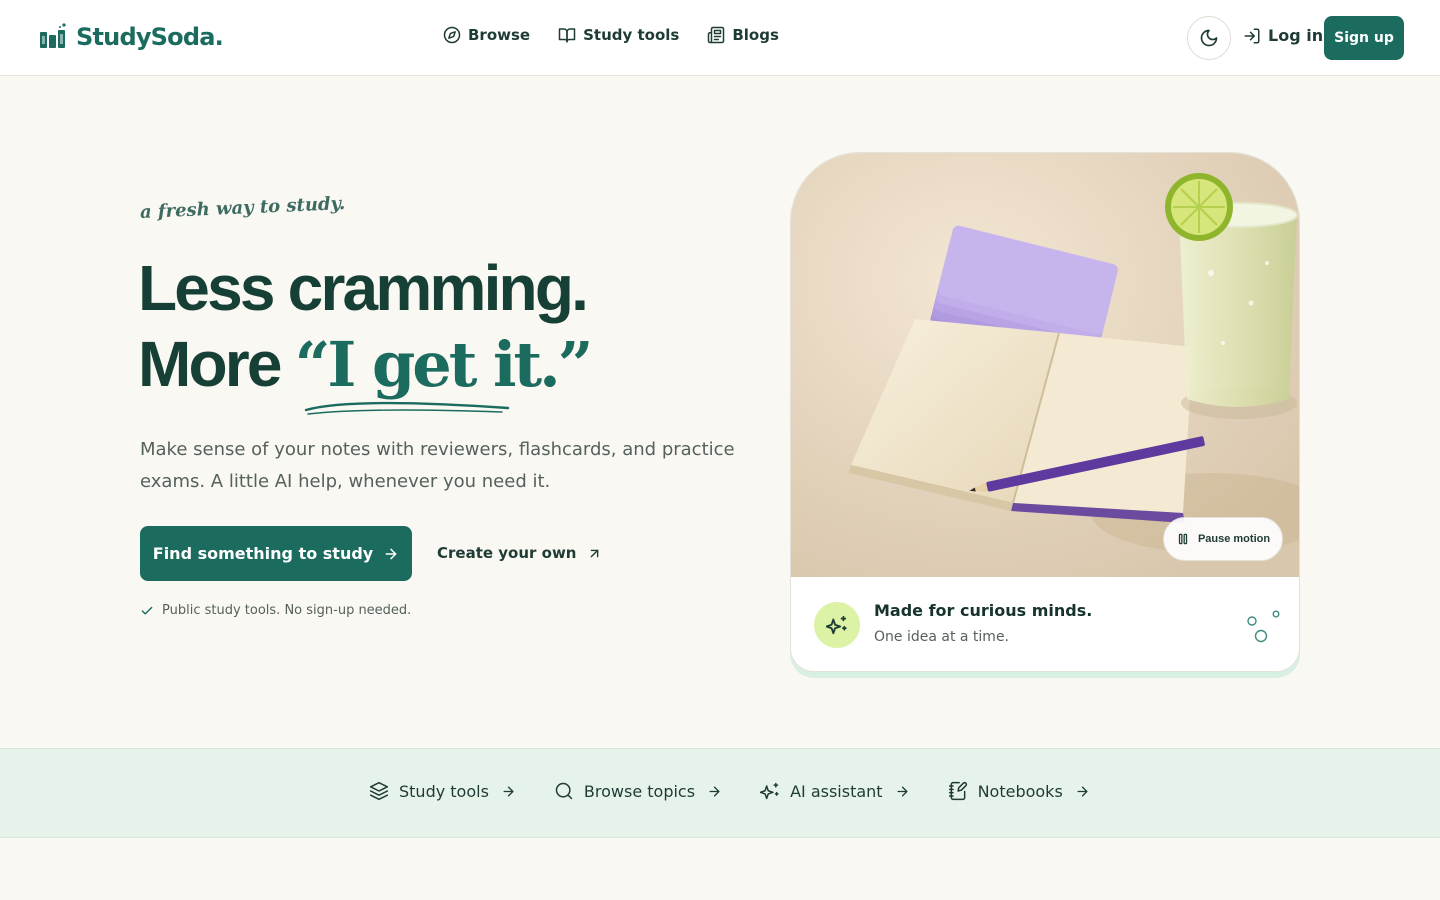 This screenshot has height=900, width=1440. I want to click on signup-button: Sign up, so click(1364, 38).